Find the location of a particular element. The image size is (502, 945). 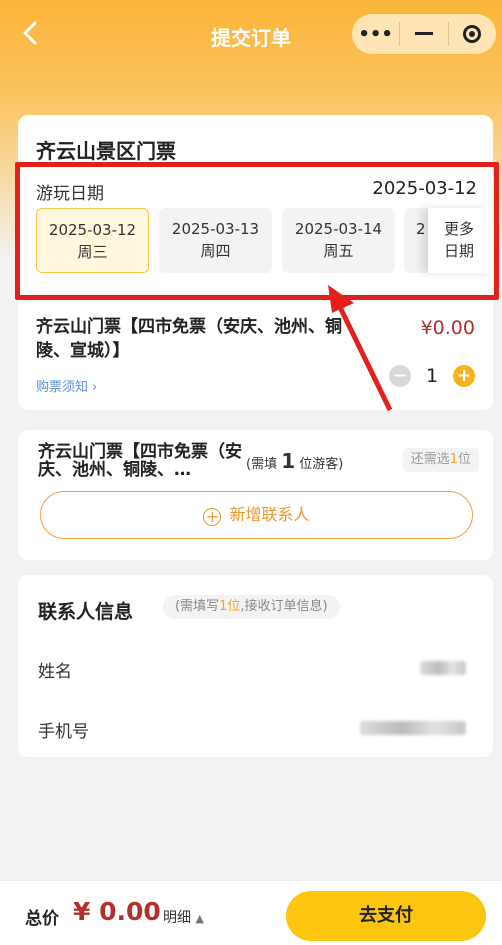

visitor-need-suffix: 位游客) is located at coordinates (321, 464).